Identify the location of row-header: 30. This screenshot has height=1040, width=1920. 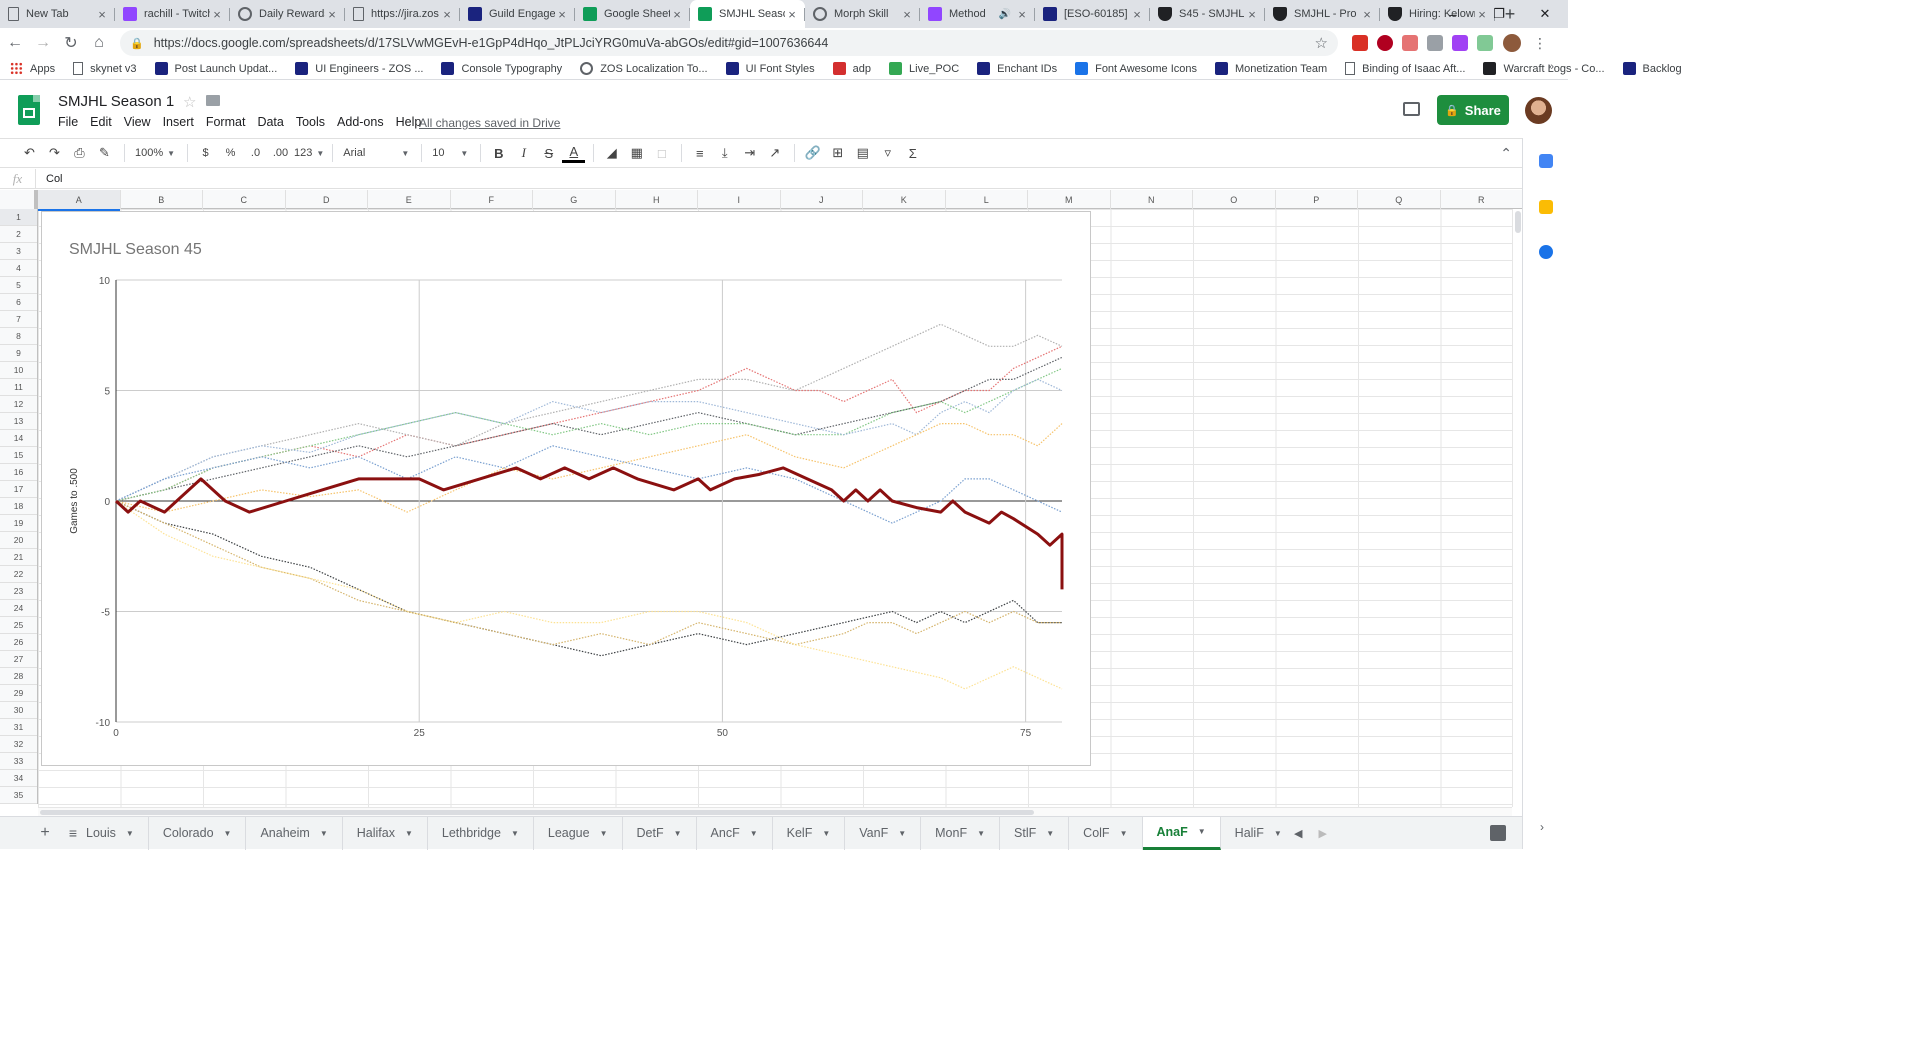
(18, 710).